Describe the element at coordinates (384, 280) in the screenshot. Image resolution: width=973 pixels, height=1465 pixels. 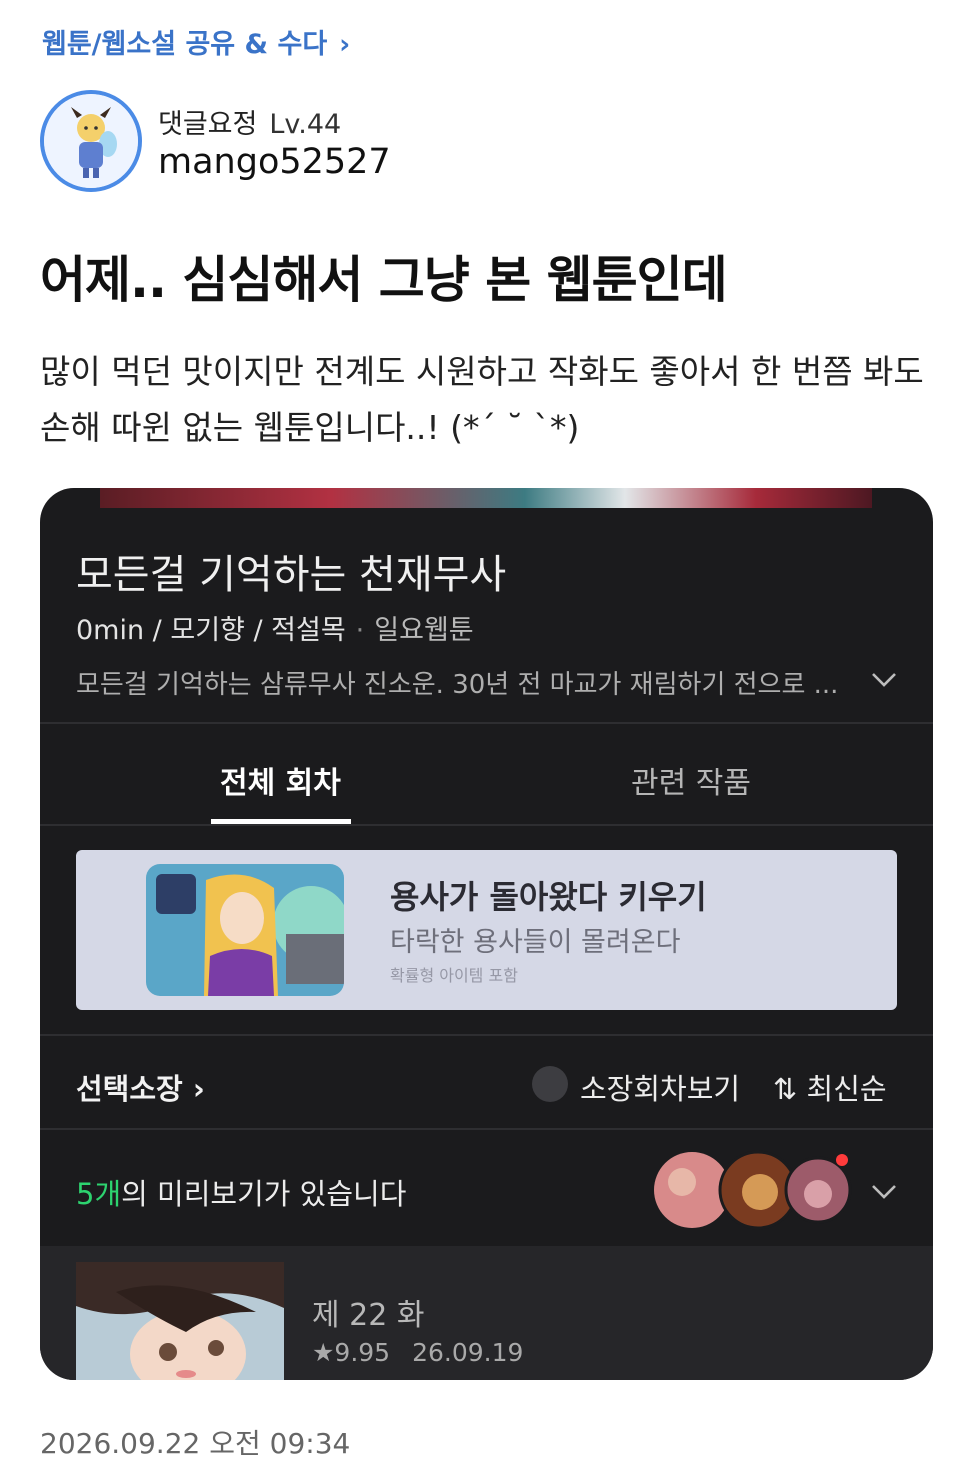
I see `post-title: 어제.. 심심해서 그냥 본 웹툰인데` at that location.